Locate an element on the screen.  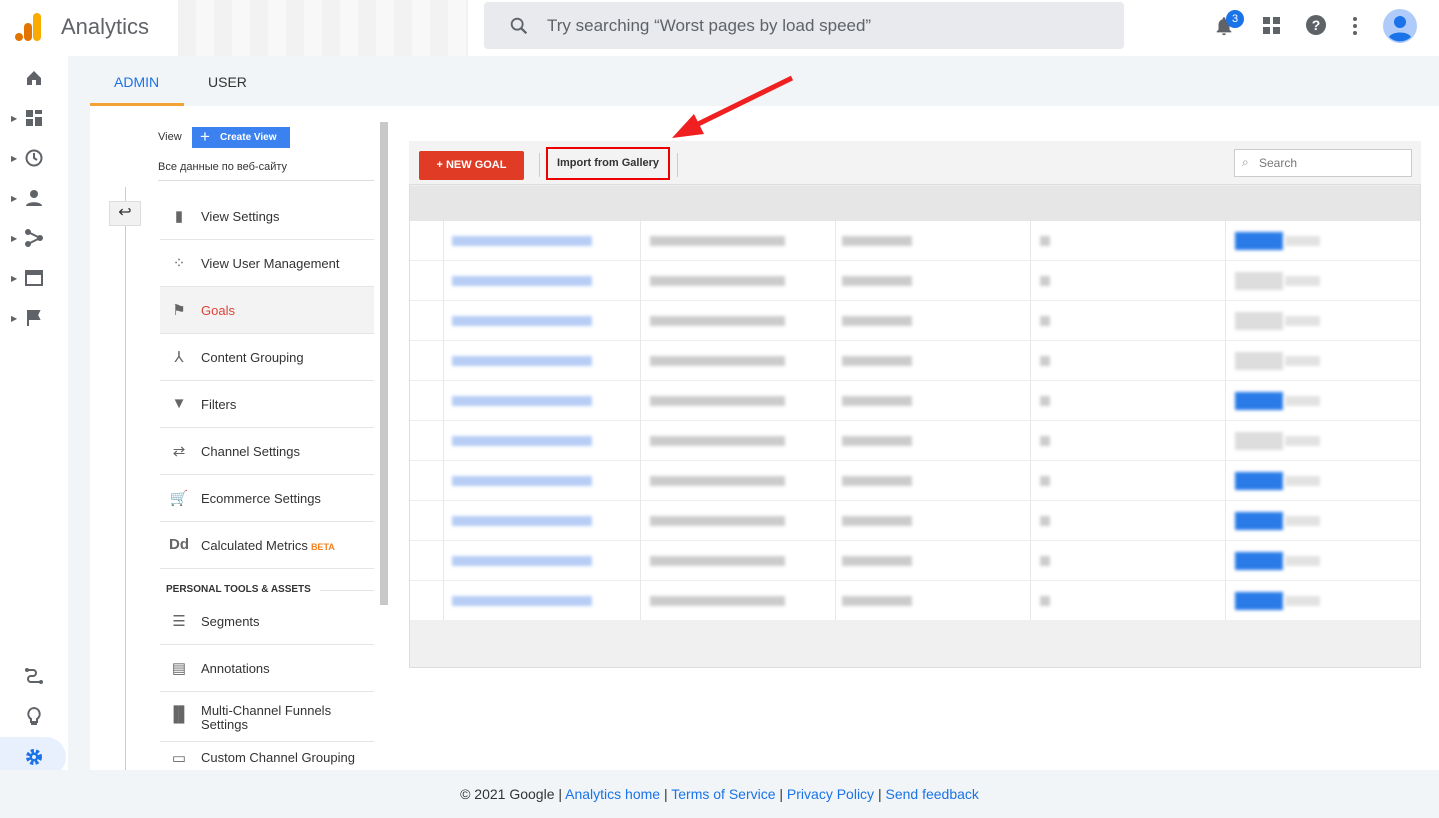
person-icon is located at coordinates (34, 198).